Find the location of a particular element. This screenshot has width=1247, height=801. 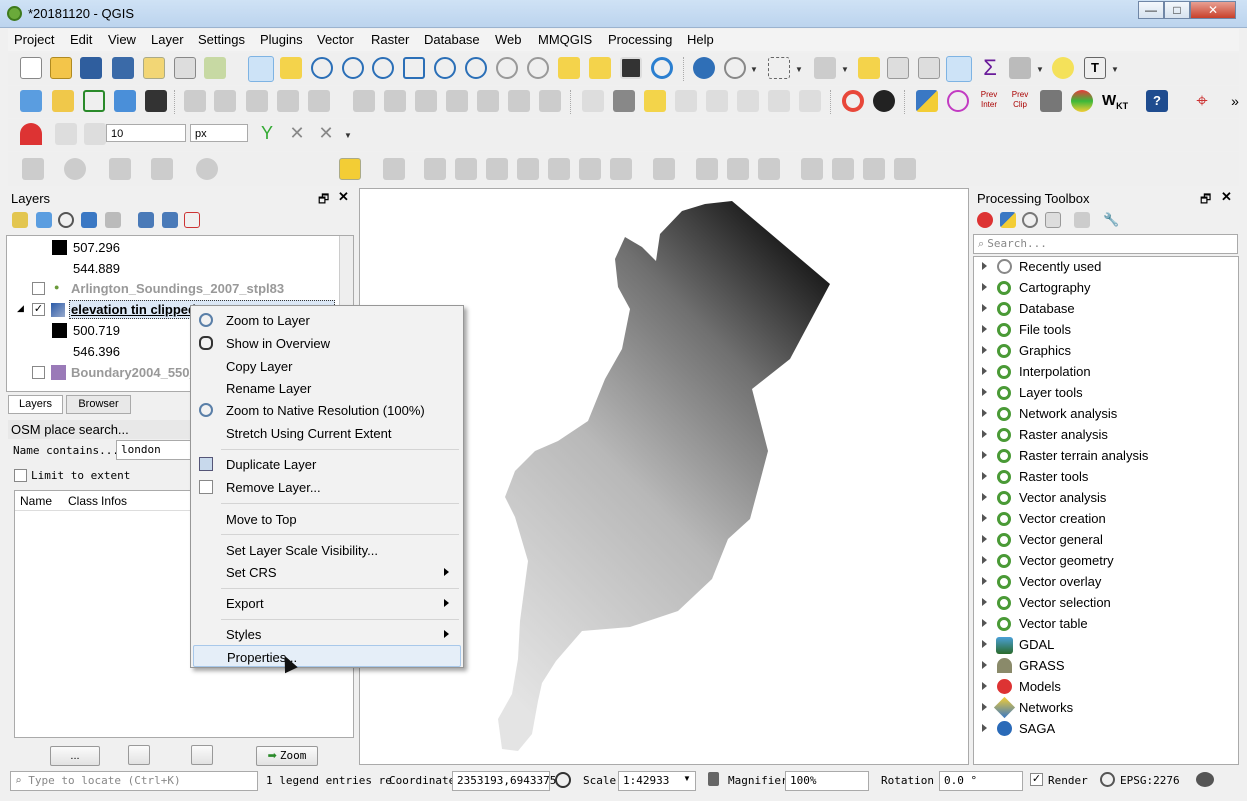

add-group-icon is located at coordinates (44, 220).